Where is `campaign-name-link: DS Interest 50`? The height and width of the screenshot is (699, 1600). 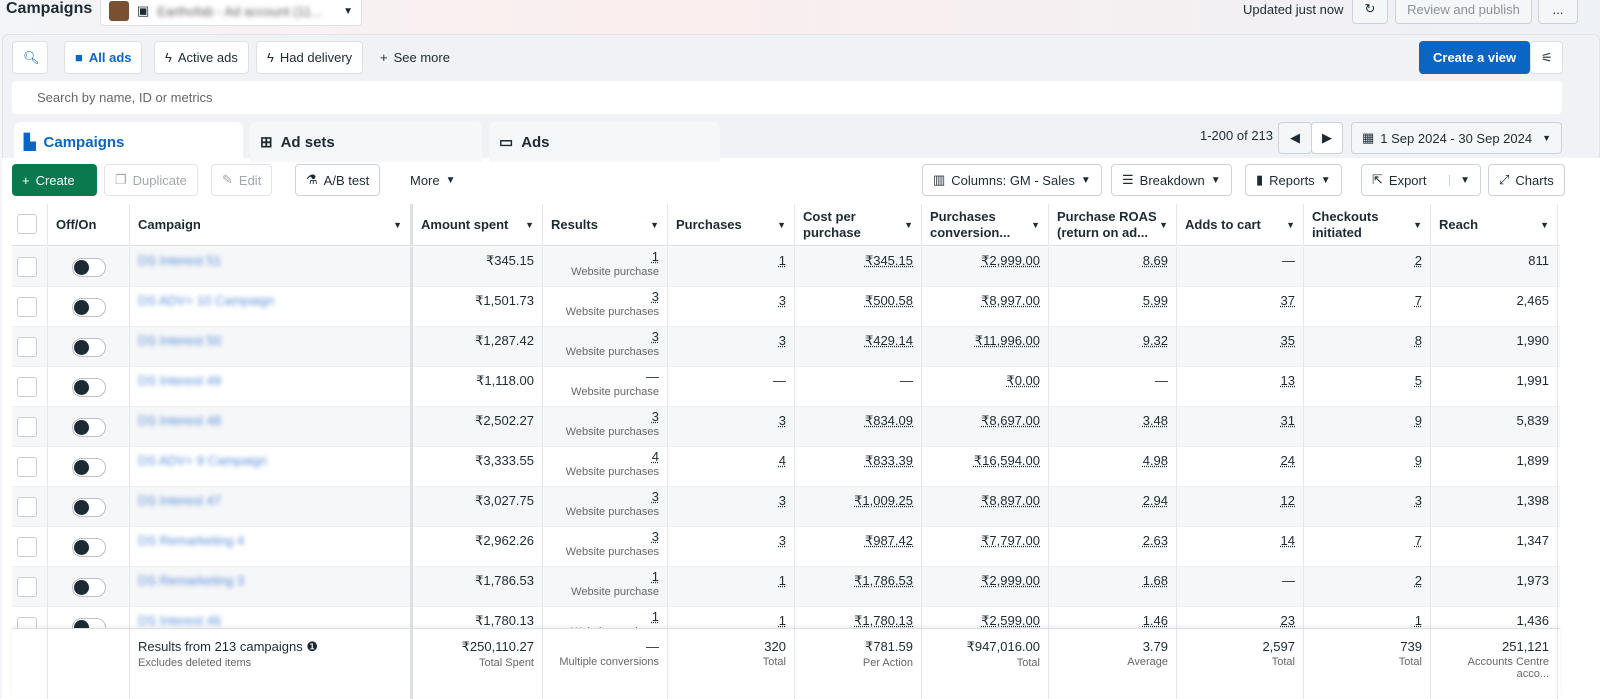
campaign-name-link: DS Interest 50 is located at coordinates (179, 340).